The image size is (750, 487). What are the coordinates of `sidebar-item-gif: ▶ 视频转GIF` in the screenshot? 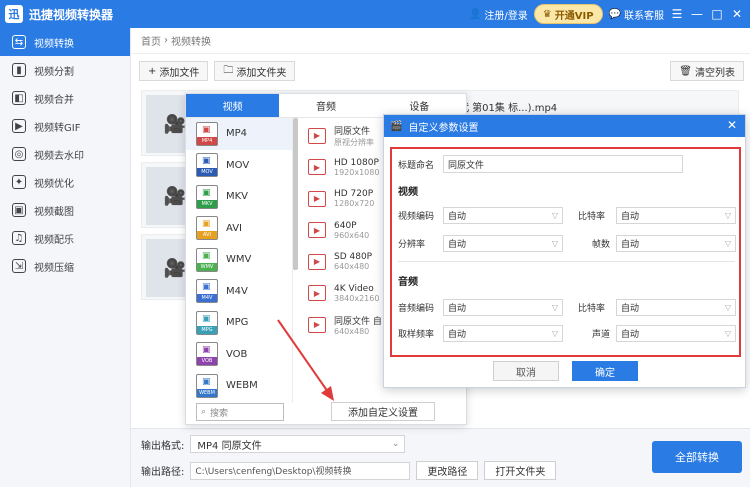 It's located at (65, 126).